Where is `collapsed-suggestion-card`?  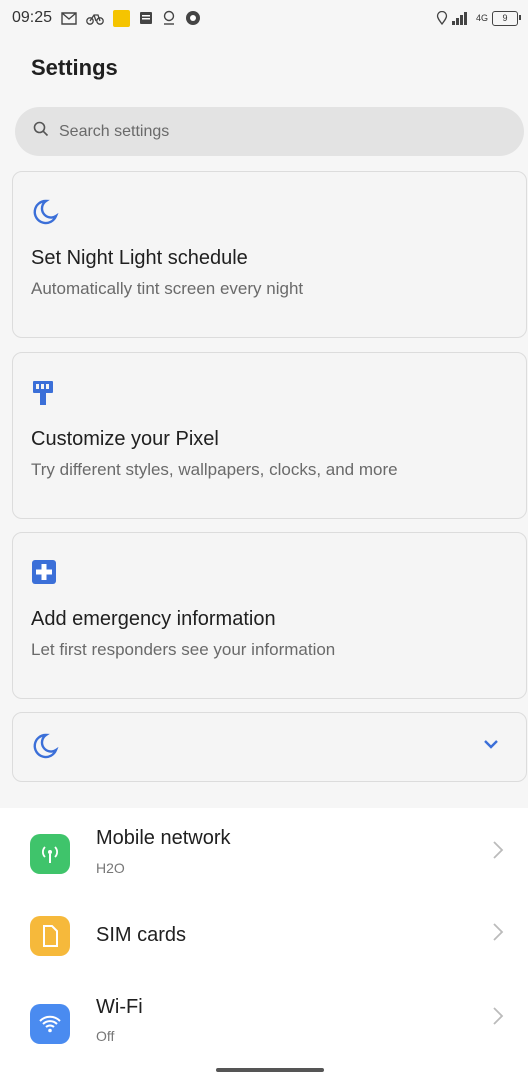
collapsed-suggestion-card is located at coordinates (269, 747).